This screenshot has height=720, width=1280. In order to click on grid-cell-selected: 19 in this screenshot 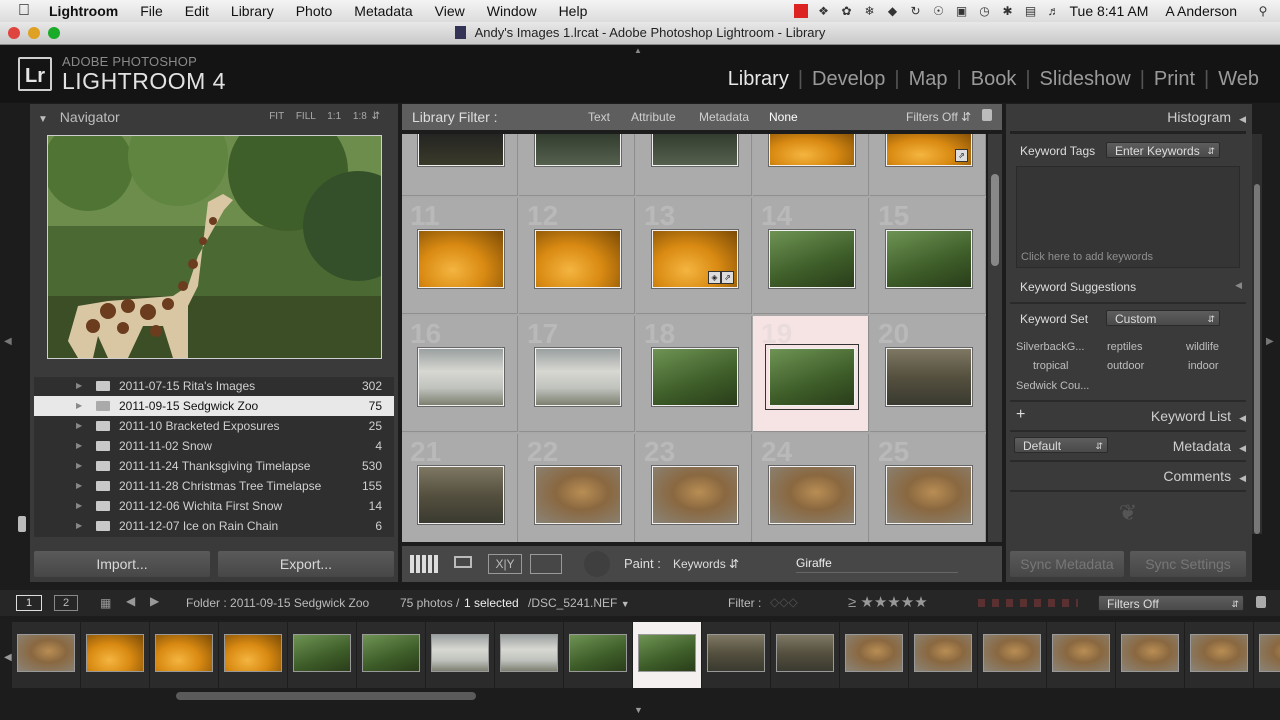, I will do `click(811, 374)`.